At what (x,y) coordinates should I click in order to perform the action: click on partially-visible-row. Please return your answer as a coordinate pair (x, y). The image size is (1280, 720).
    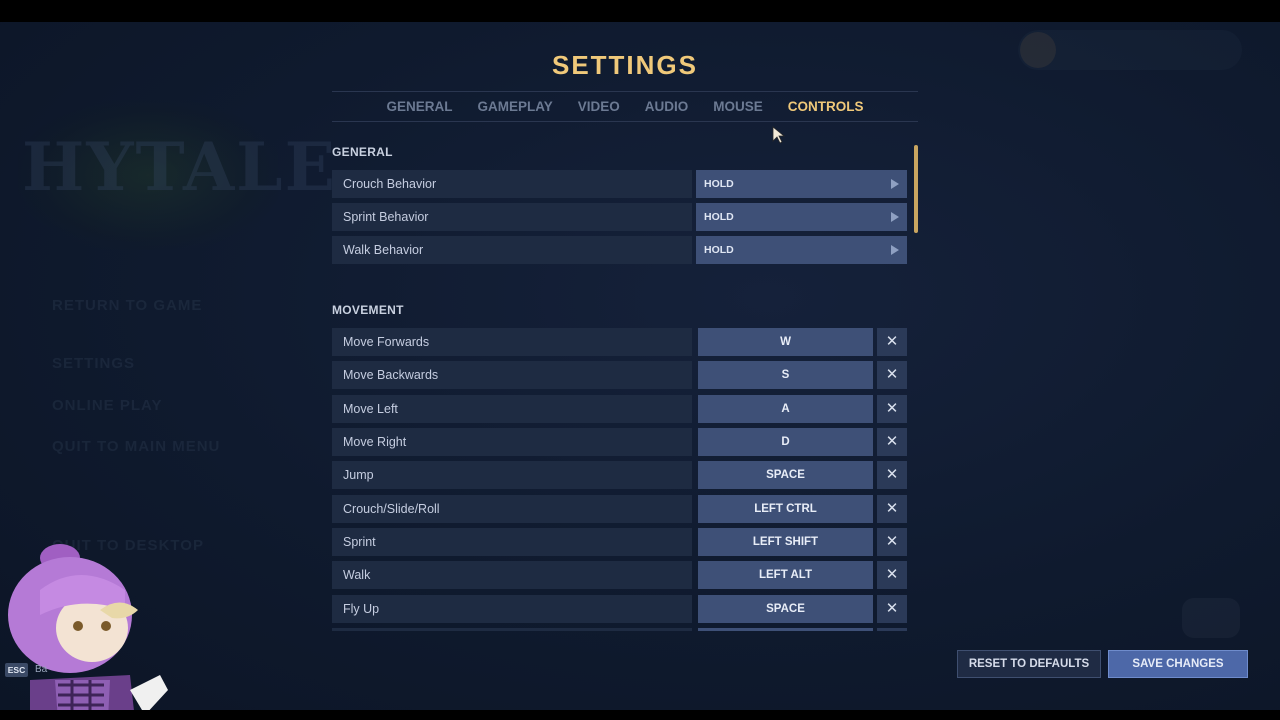
    Looking at the image, I should click on (619, 629).